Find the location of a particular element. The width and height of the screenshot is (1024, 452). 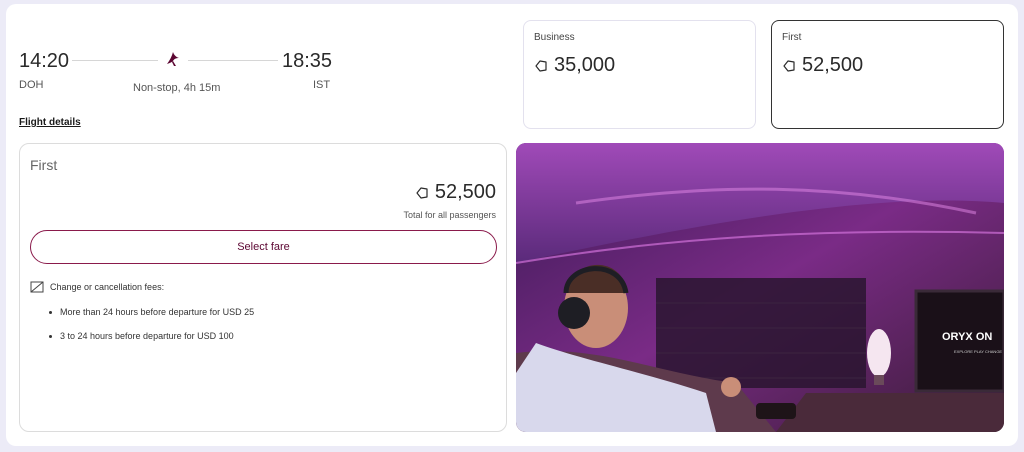

fare-class-title: First is located at coordinates (44, 165).